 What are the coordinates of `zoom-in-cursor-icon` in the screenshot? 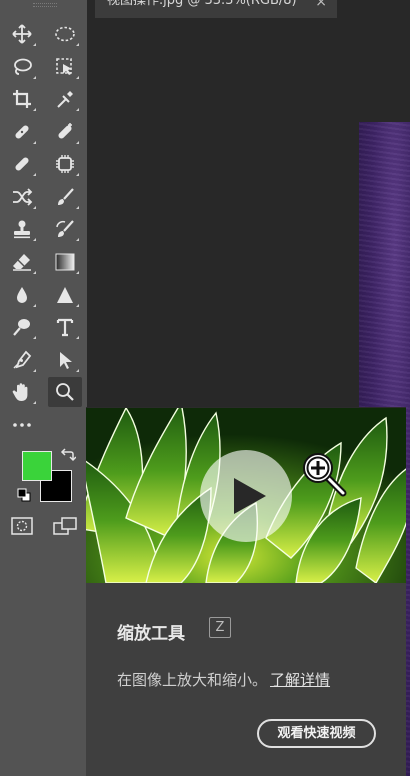 It's located at (325, 475).